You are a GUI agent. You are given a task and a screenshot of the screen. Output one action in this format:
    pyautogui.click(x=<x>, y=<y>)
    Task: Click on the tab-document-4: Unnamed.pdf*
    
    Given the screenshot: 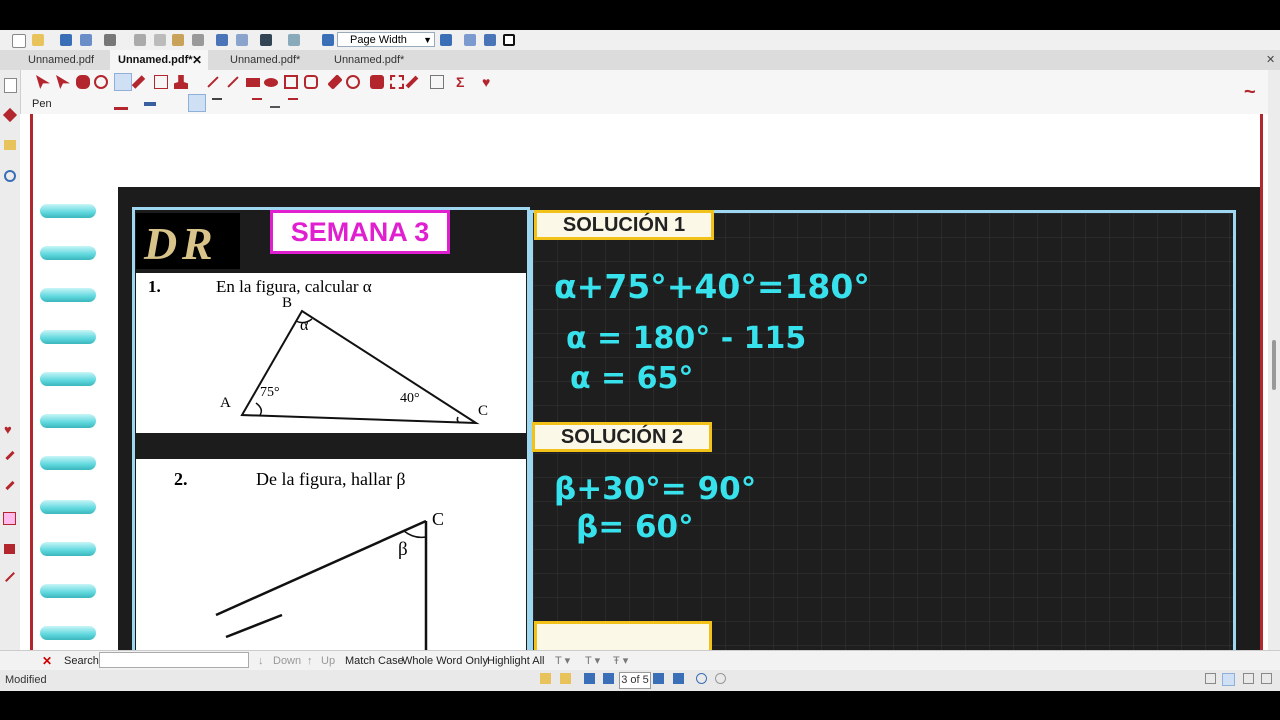 What is the action you would take?
    pyautogui.click(x=376, y=60)
    